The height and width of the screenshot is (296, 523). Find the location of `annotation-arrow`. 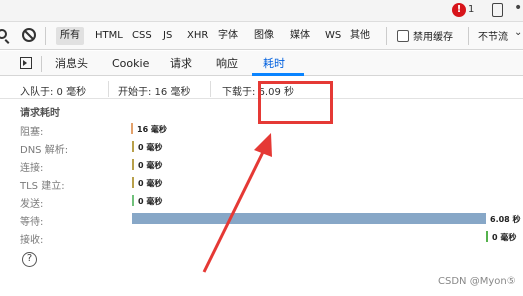

annotation-arrow is located at coordinates (237, 203).